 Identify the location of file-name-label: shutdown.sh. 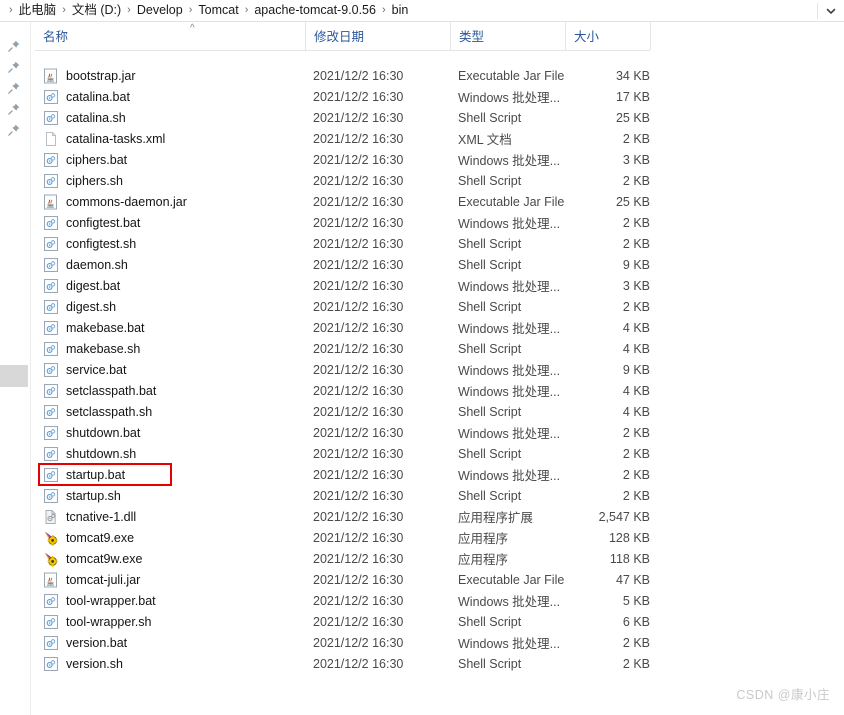
(101, 453).